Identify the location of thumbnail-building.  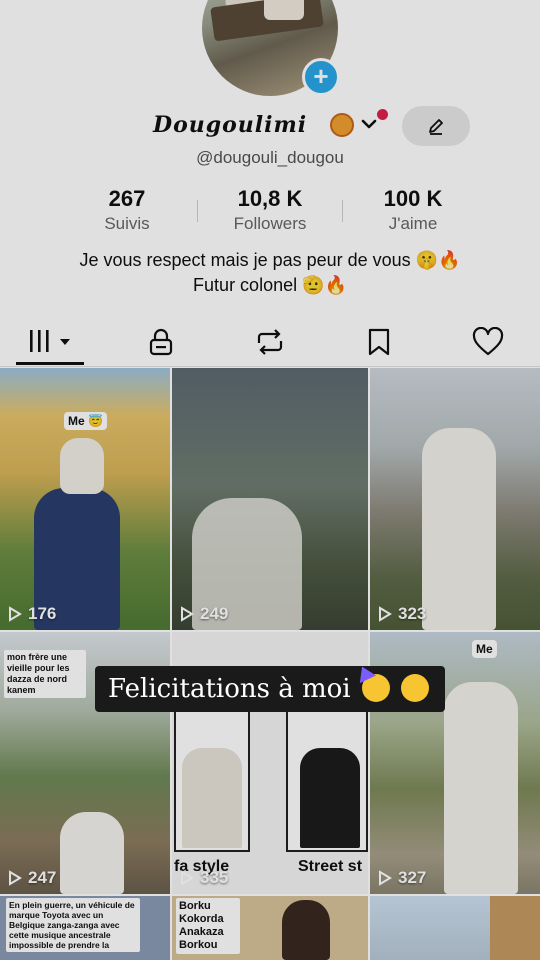
(515, 928).